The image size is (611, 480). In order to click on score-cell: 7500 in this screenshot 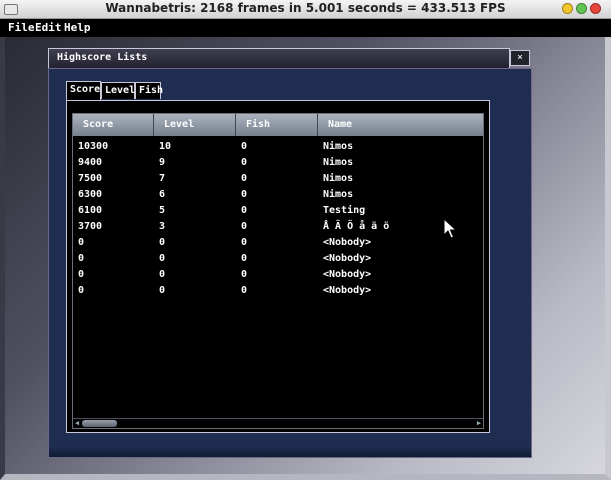, I will do `click(90, 178)`.